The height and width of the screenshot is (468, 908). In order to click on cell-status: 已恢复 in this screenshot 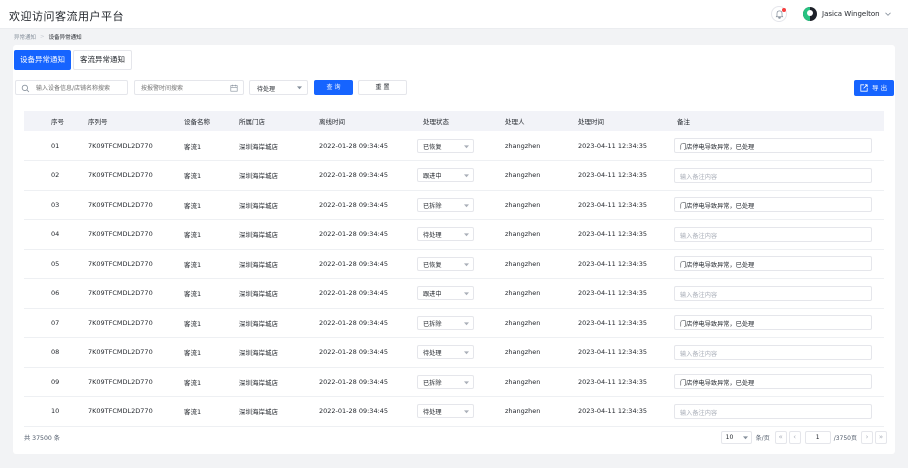, I will do `click(461, 146)`.